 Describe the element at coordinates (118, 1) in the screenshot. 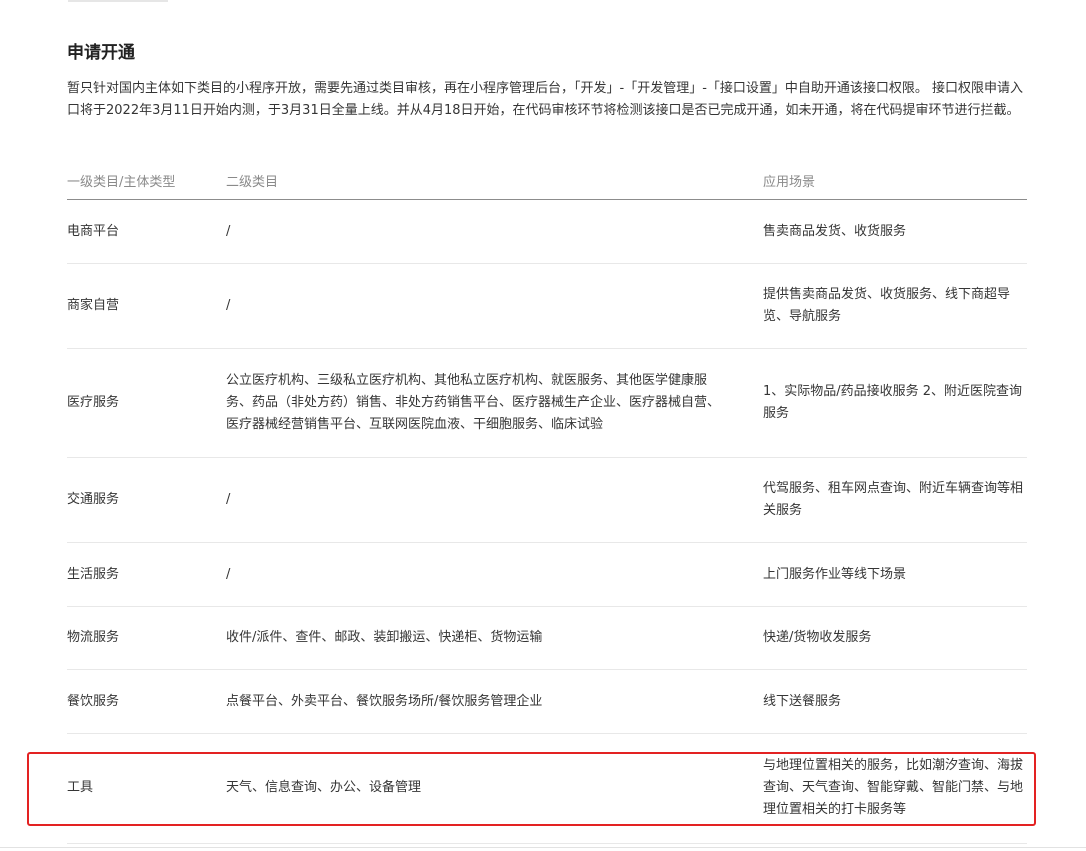

I see `top-divider` at that location.